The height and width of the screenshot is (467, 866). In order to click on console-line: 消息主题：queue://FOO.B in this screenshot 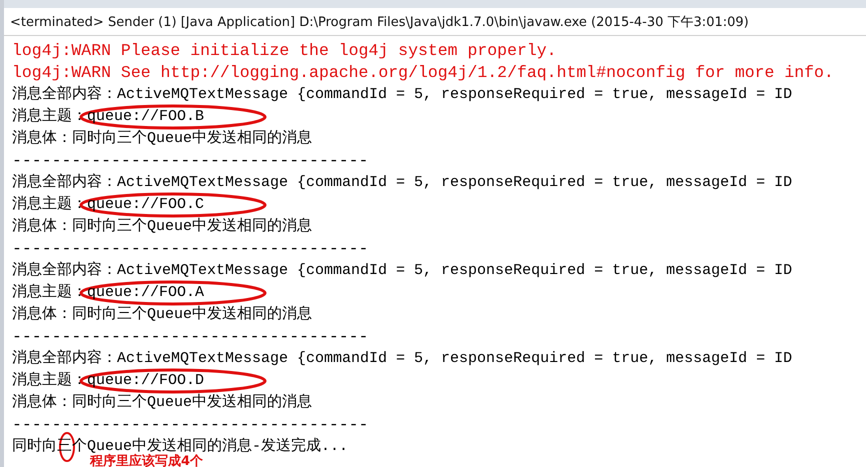, I will do `click(109, 116)`.